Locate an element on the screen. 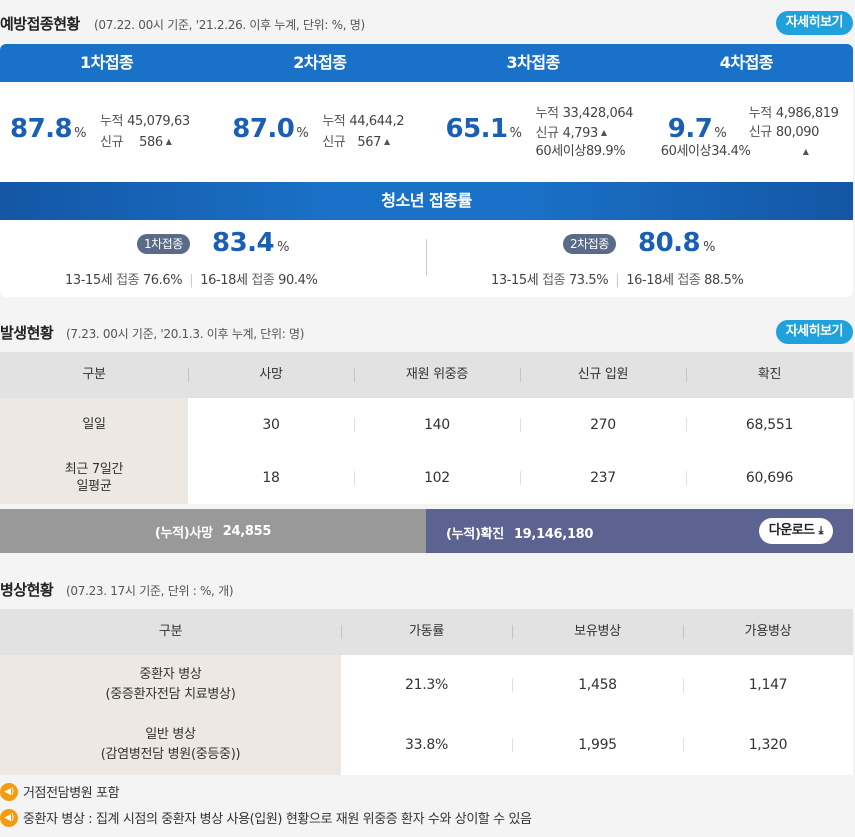 Image resolution: width=855 pixels, height=837 pixels. table-cell: 68,551 is located at coordinates (769, 424).